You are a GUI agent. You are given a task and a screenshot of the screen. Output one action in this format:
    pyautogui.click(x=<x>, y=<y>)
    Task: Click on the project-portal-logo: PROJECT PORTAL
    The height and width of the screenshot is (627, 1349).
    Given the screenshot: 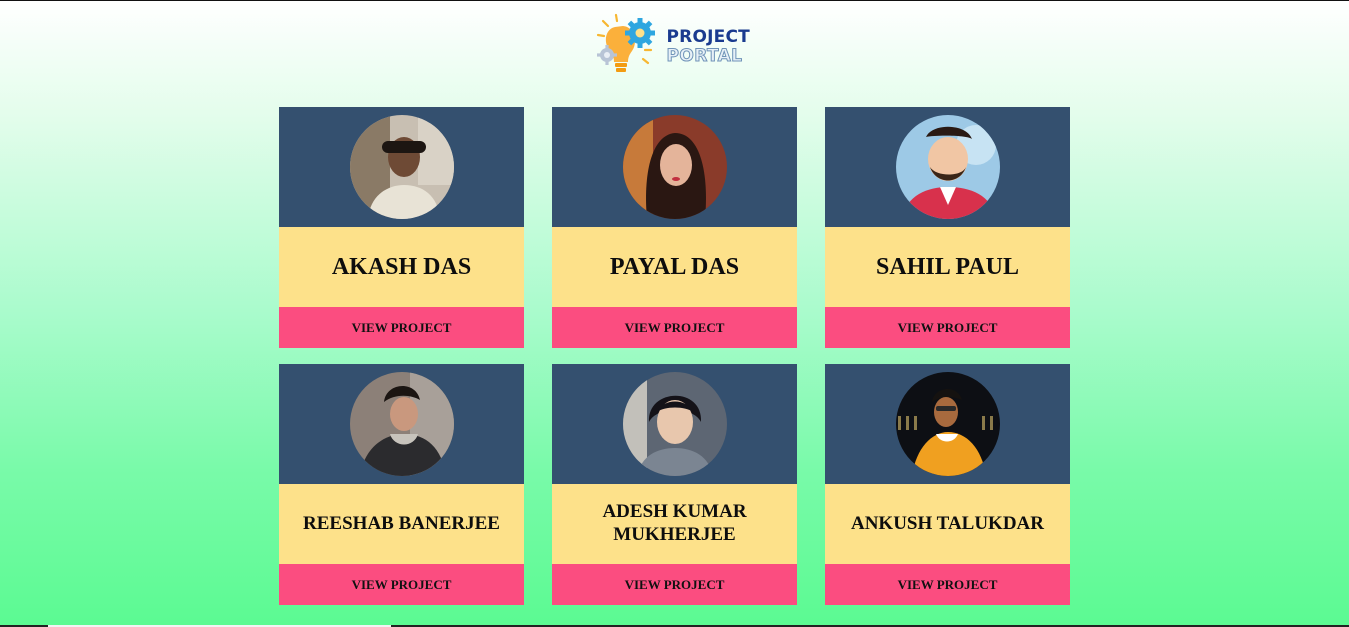 What is the action you would take?
    pyautogui.click(x=675, y=47)
    